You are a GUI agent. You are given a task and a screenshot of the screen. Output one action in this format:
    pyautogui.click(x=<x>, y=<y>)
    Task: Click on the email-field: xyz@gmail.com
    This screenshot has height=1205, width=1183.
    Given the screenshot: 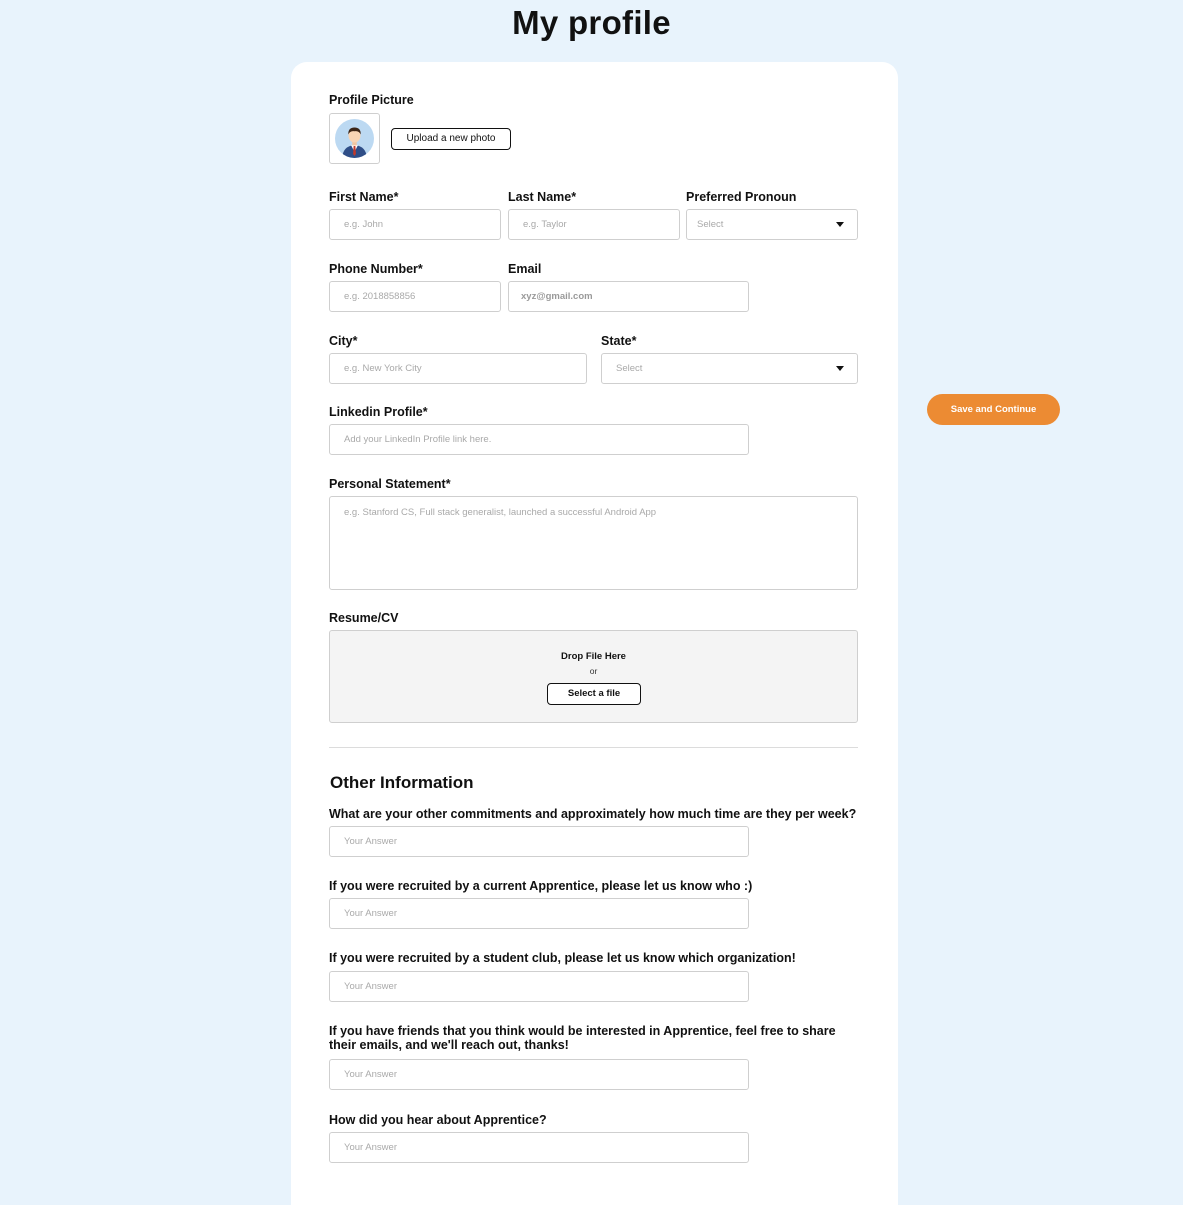 What is the action you would take?
    pyautogui.click(x=628, y=296)
    